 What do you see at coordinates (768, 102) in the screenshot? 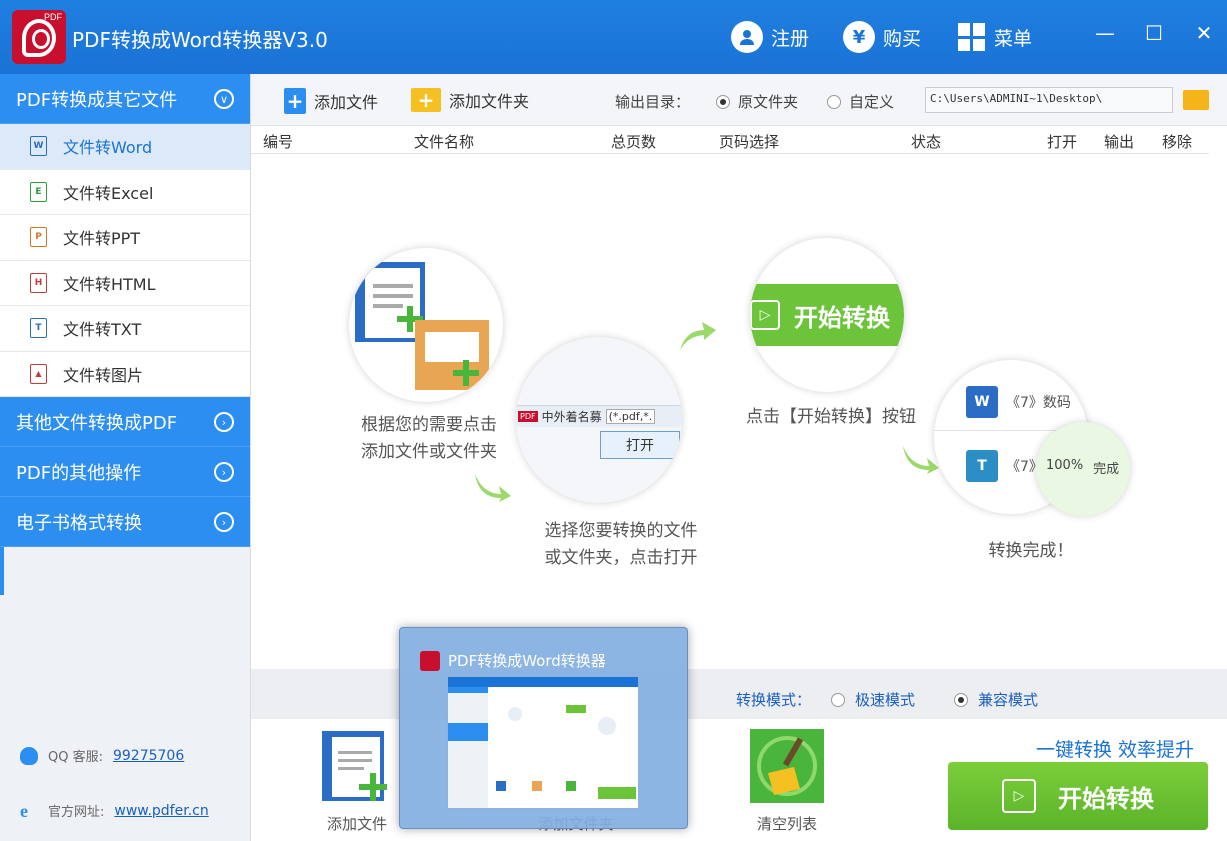
I see `option-label: 原文件夹` at bounding box center [768, 102].